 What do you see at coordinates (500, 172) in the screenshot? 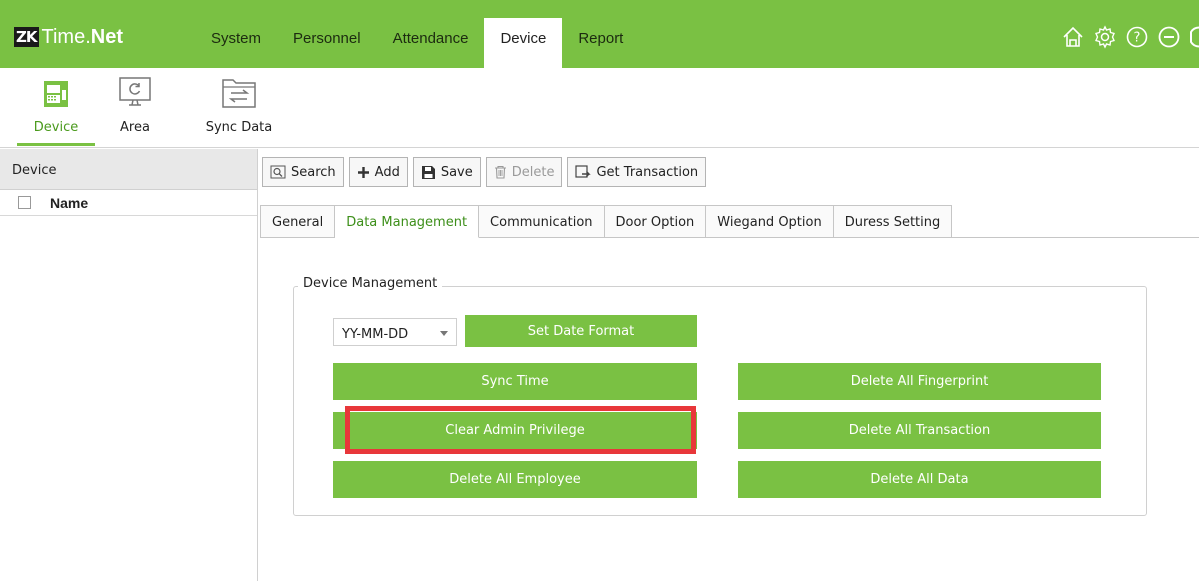
I see `trash-icon` at bounding box center [500, 172].